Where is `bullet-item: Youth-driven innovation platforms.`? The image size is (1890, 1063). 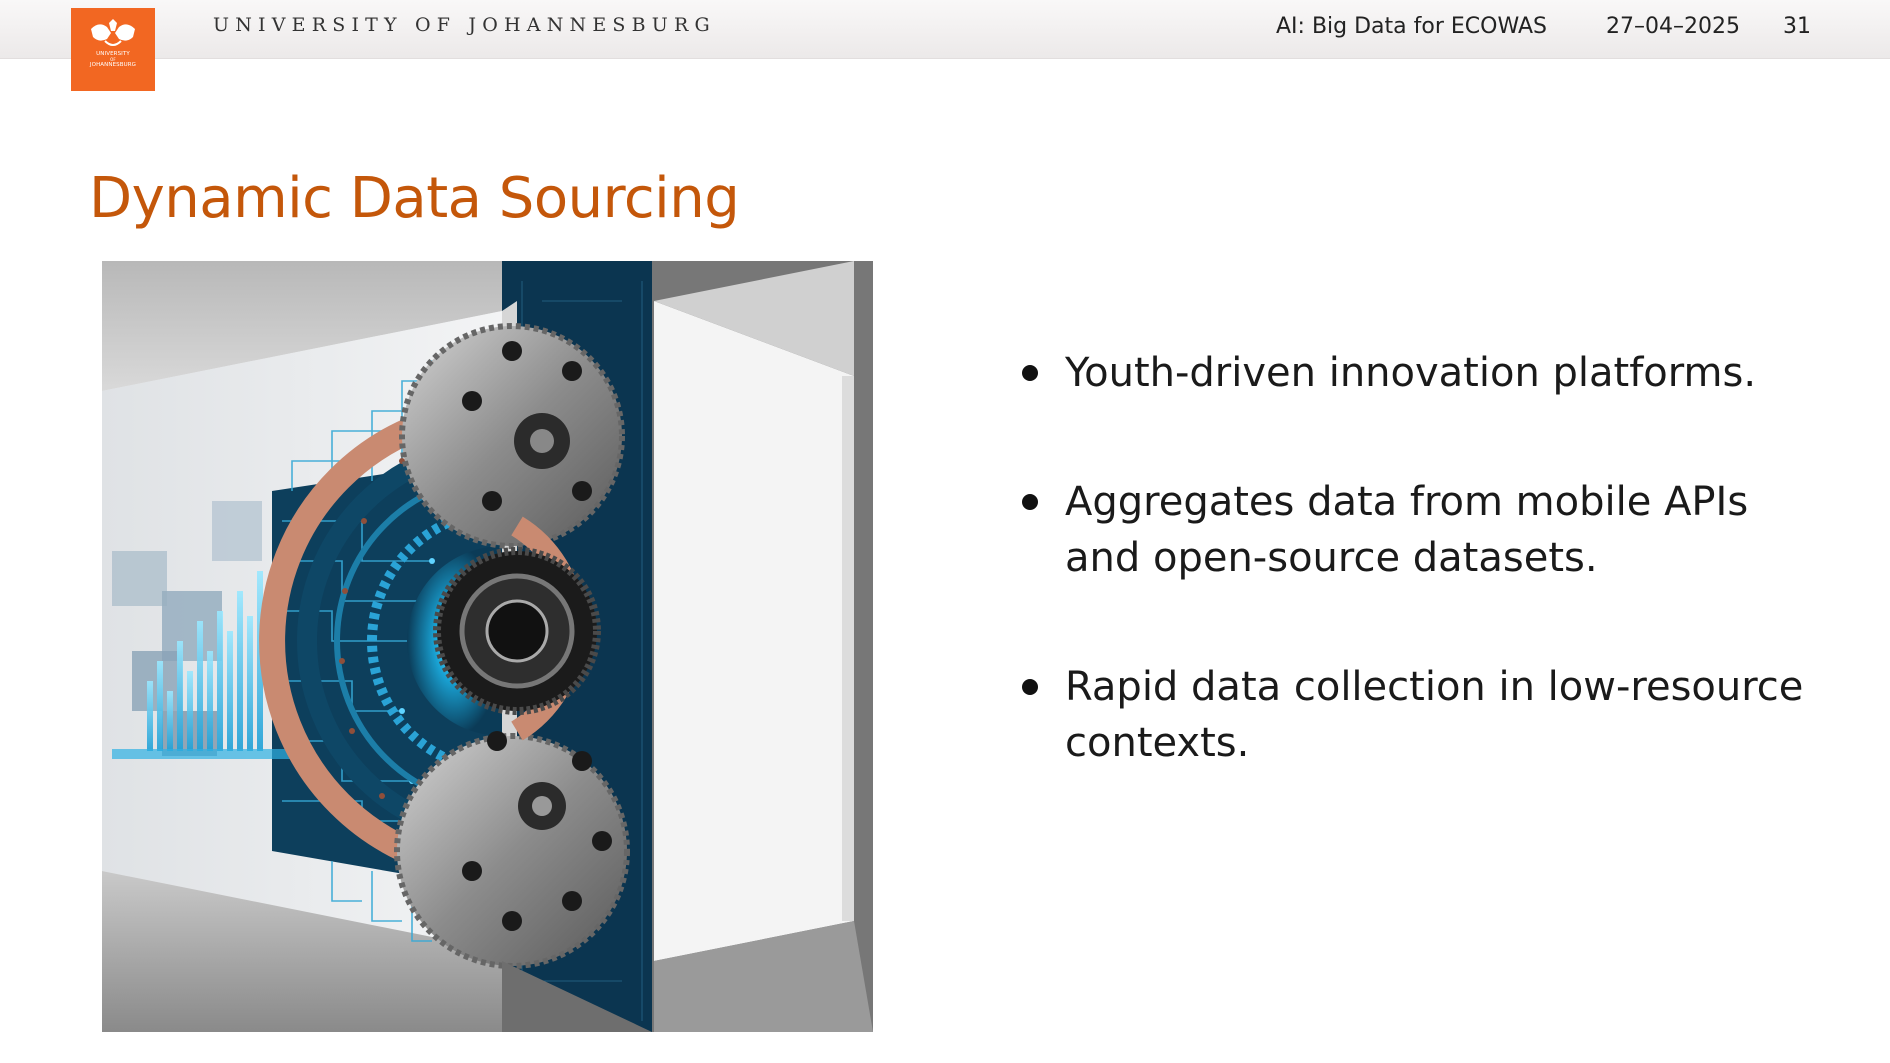 bullet-item: Youth-driven innovation platforms. is located at coordinates (1425, 373).